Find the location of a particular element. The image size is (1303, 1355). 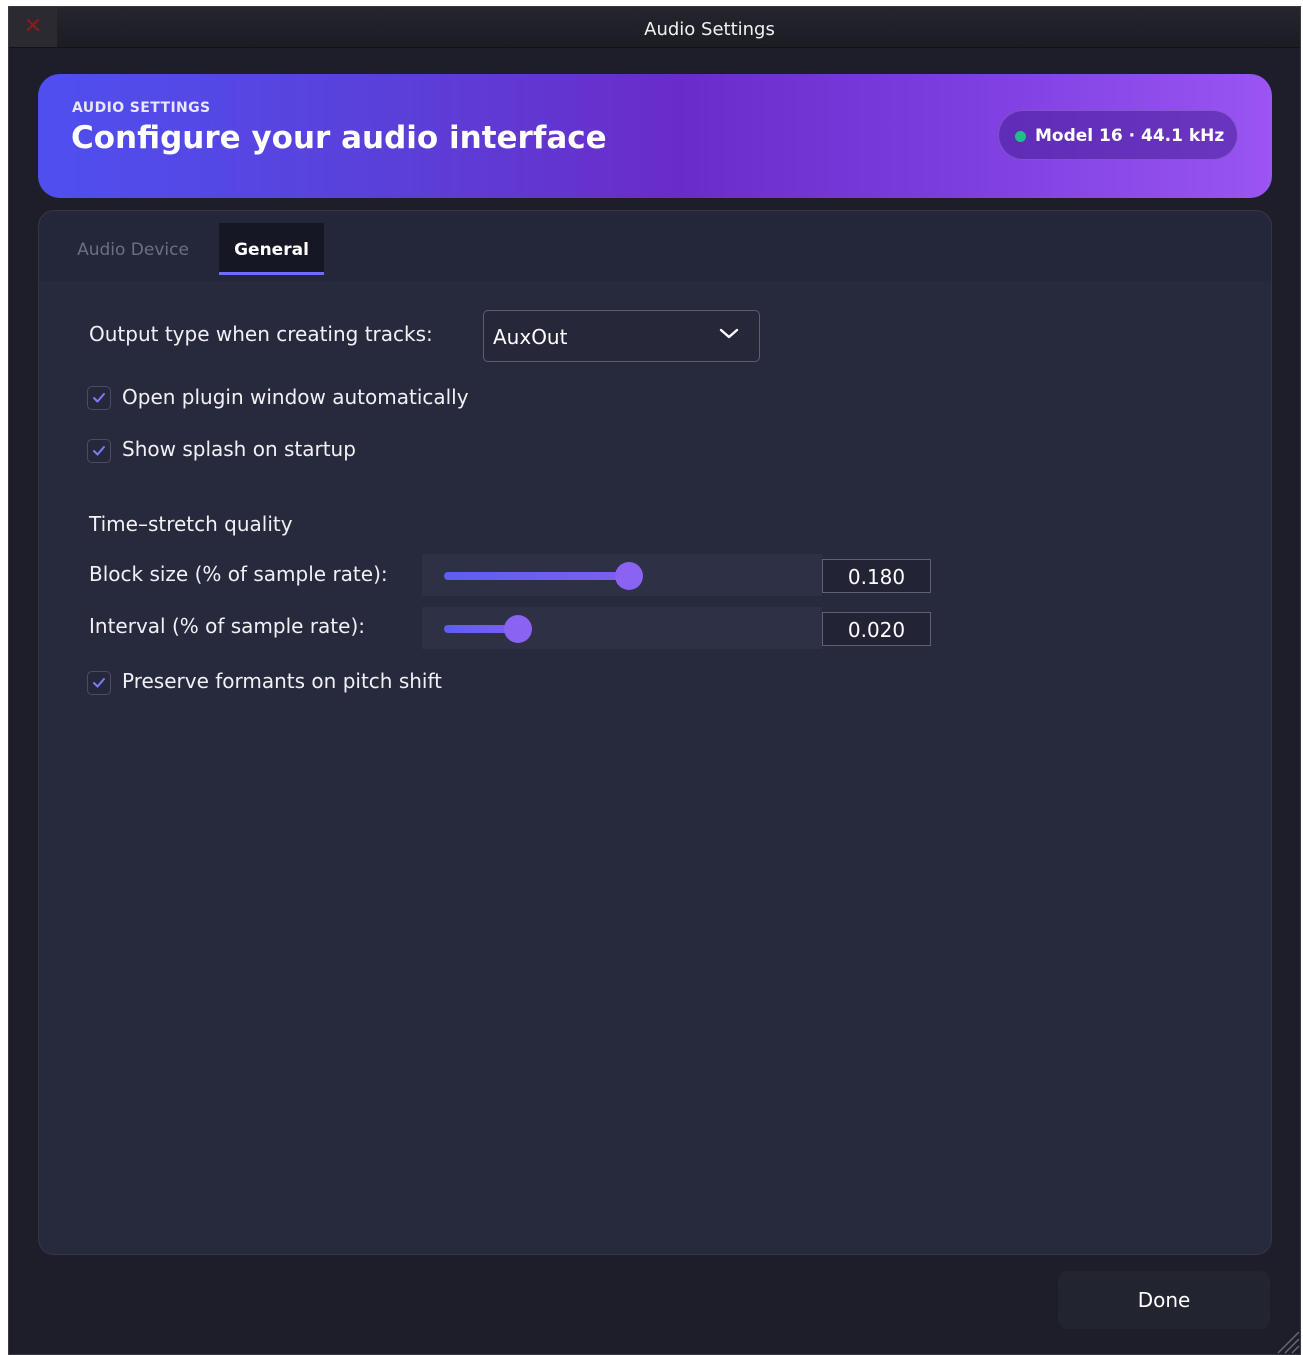

output-type-value: AuxOut is located at coordinates (530, 337).